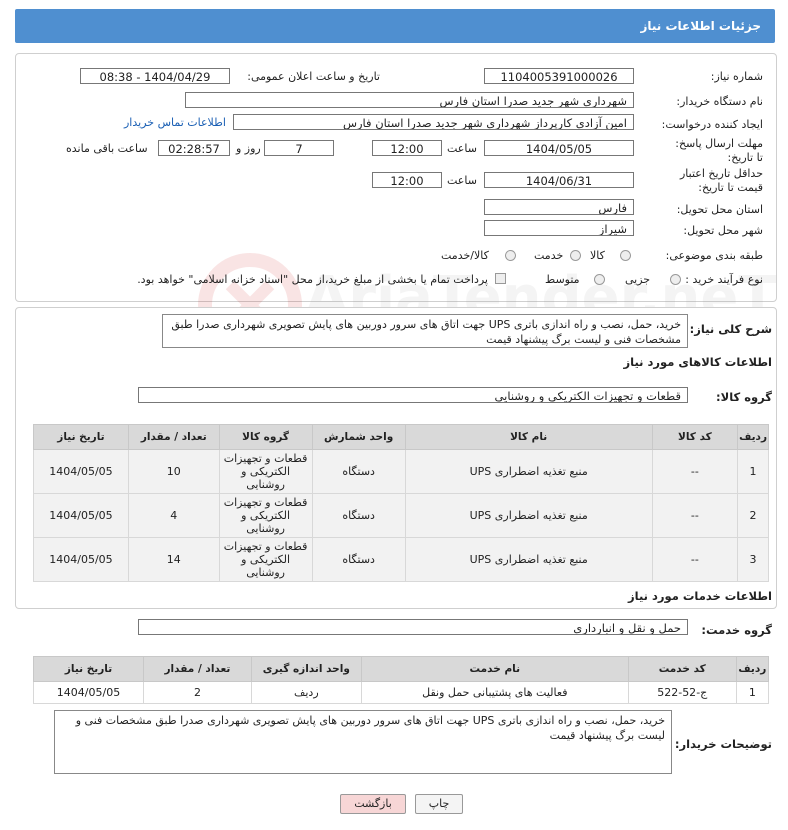 The width and height of the screenshot is (788, 830). What do you see at coordinates (559, 207) in the screenshot?
I see `province-field: فارس` at bounding box center [559, 207].